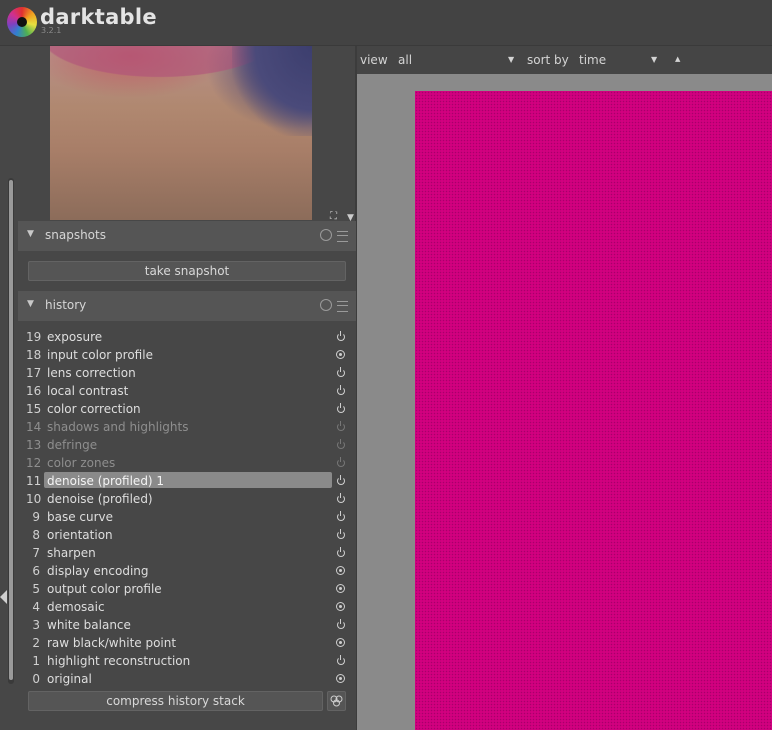 This screenshot has height=730, width=772. Describe the element at coordinates (188, 553) in the screenshot. I see `history-item: 7 sharpen` at that location.